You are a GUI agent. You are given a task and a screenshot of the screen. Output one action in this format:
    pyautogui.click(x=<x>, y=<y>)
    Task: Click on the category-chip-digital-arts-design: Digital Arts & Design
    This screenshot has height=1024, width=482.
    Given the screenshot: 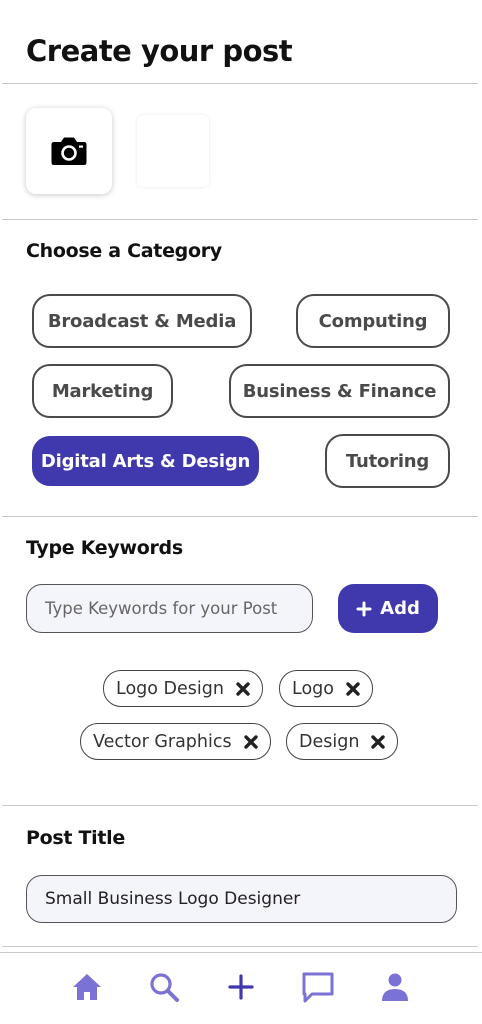 What is the action you would take?
    pyautogui.click(x=145, y=461)
    